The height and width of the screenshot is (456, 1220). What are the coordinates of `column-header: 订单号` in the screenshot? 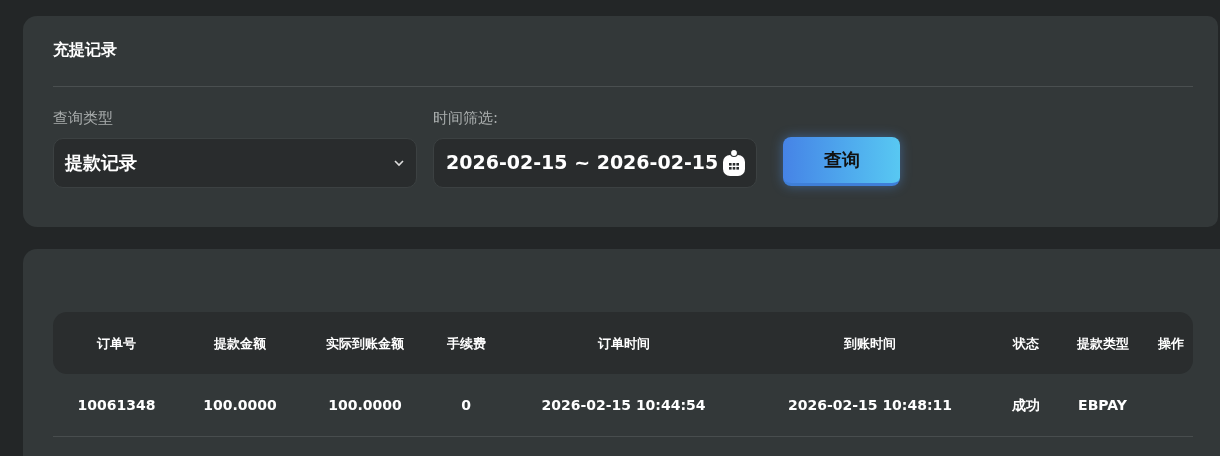 It's located at (116, 343).